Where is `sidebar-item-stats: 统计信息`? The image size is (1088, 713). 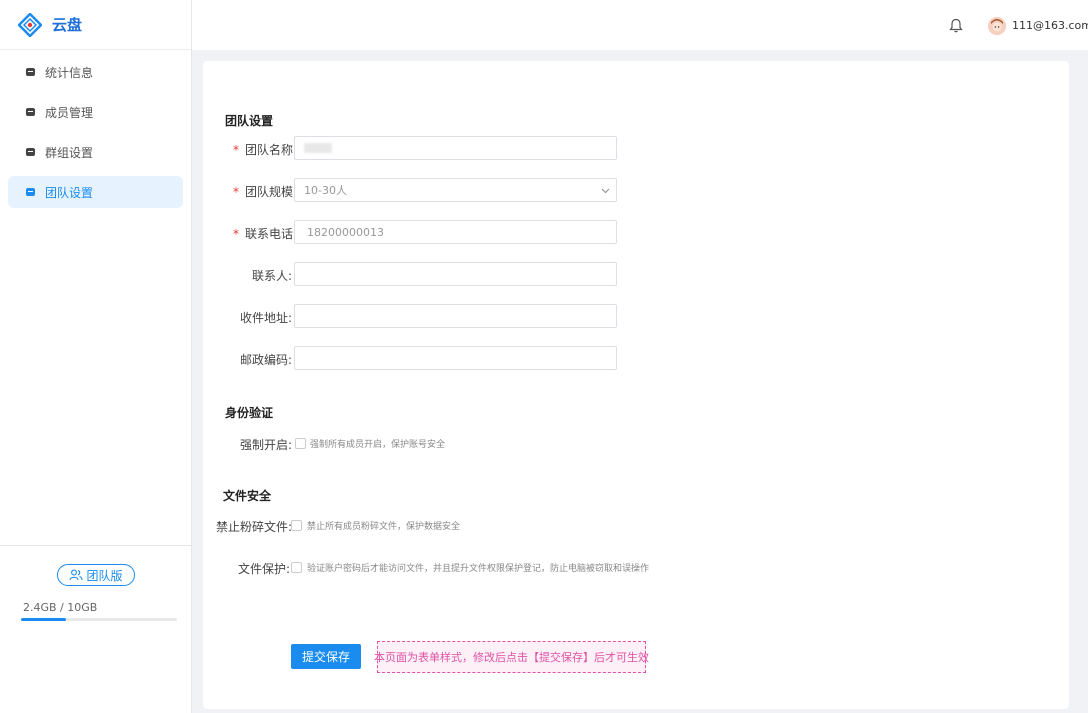 sidebar-item-stats: 统计信息 is located at coordinates (95, 72).